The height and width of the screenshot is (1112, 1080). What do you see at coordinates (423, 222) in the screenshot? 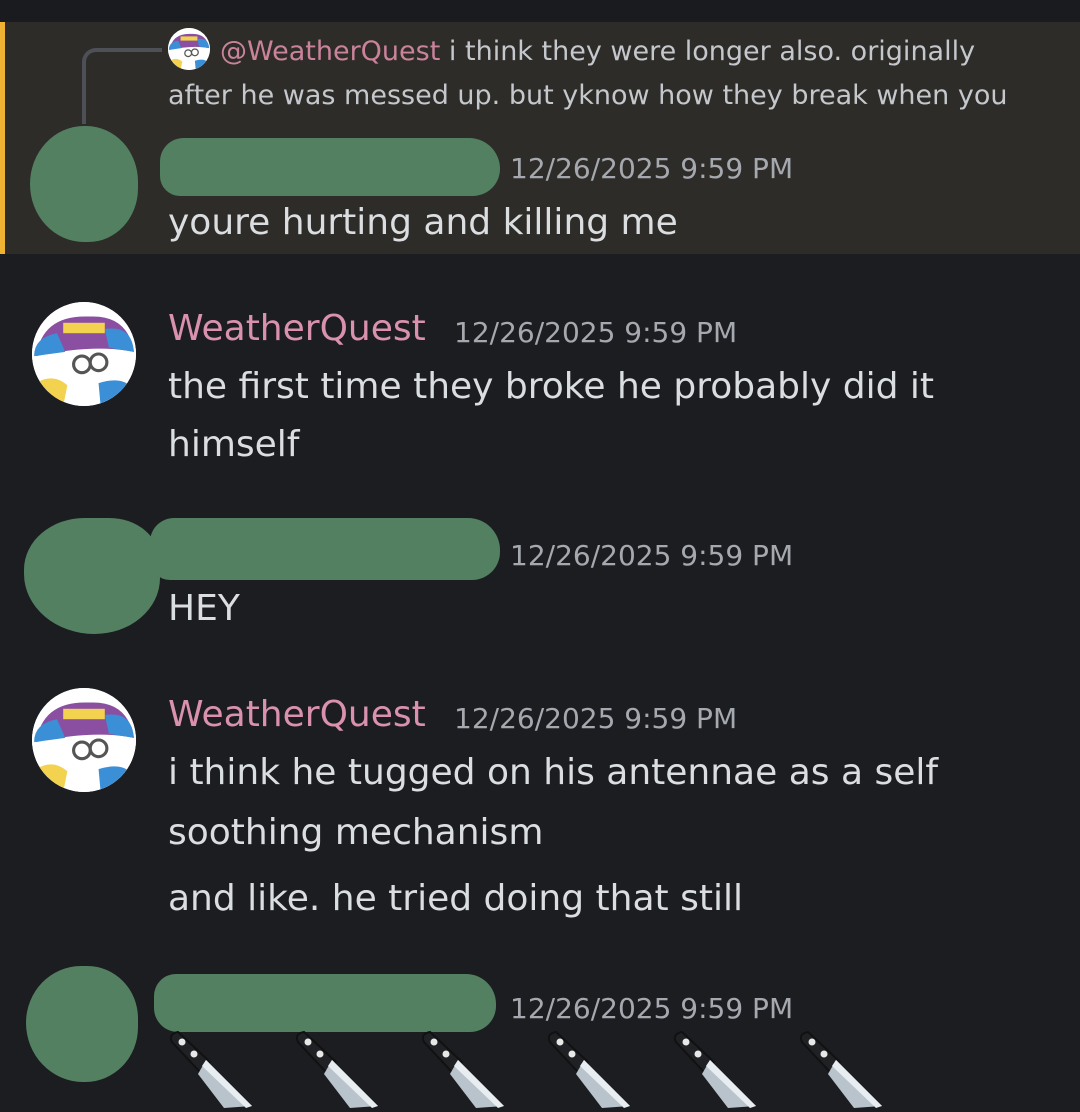
I see `message-text: youre hurting and killing me` at bounding box center [423, 222].